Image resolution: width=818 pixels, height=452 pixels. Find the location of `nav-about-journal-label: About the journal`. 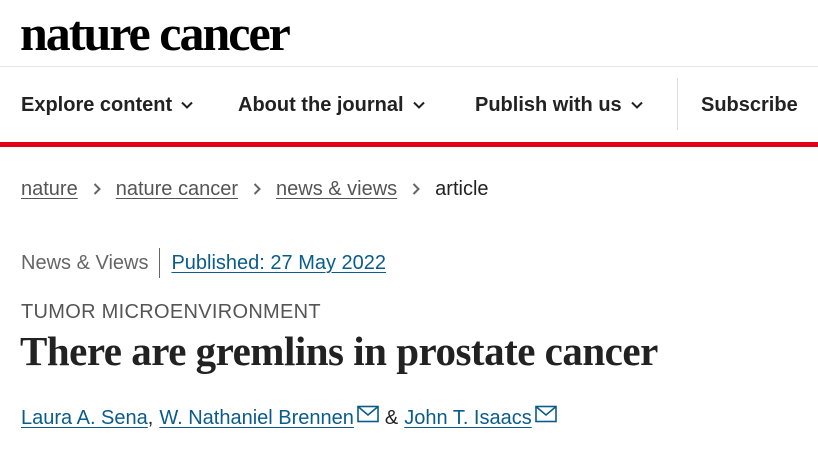

nav-about-journal-label: About the journal is located at coordinates (321, 104).